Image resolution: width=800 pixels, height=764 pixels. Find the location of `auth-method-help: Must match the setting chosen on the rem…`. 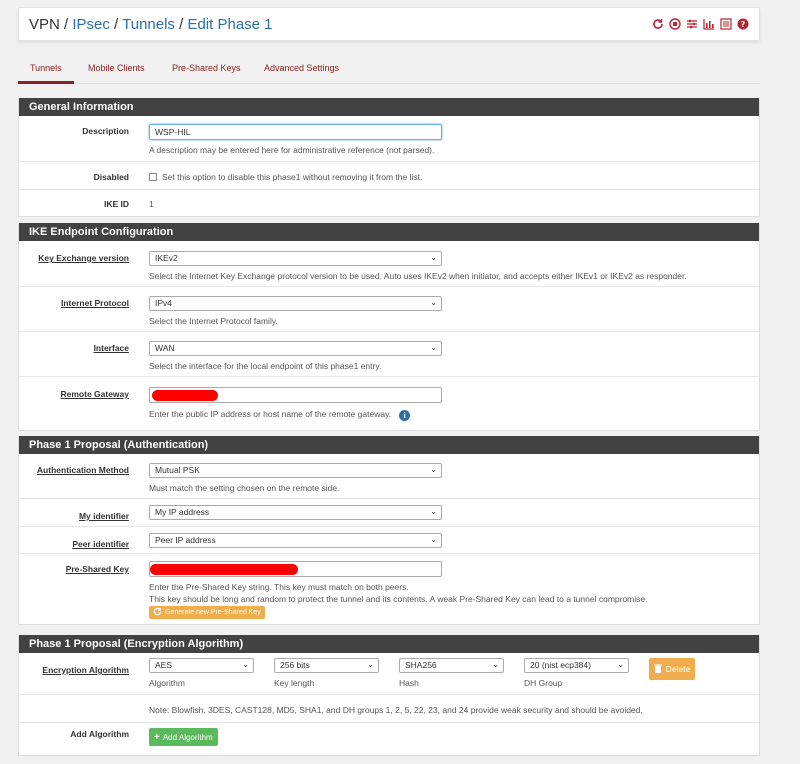

auth-method-help: Must match the setting chosen on the rem… is located at coordinates (244, 488).